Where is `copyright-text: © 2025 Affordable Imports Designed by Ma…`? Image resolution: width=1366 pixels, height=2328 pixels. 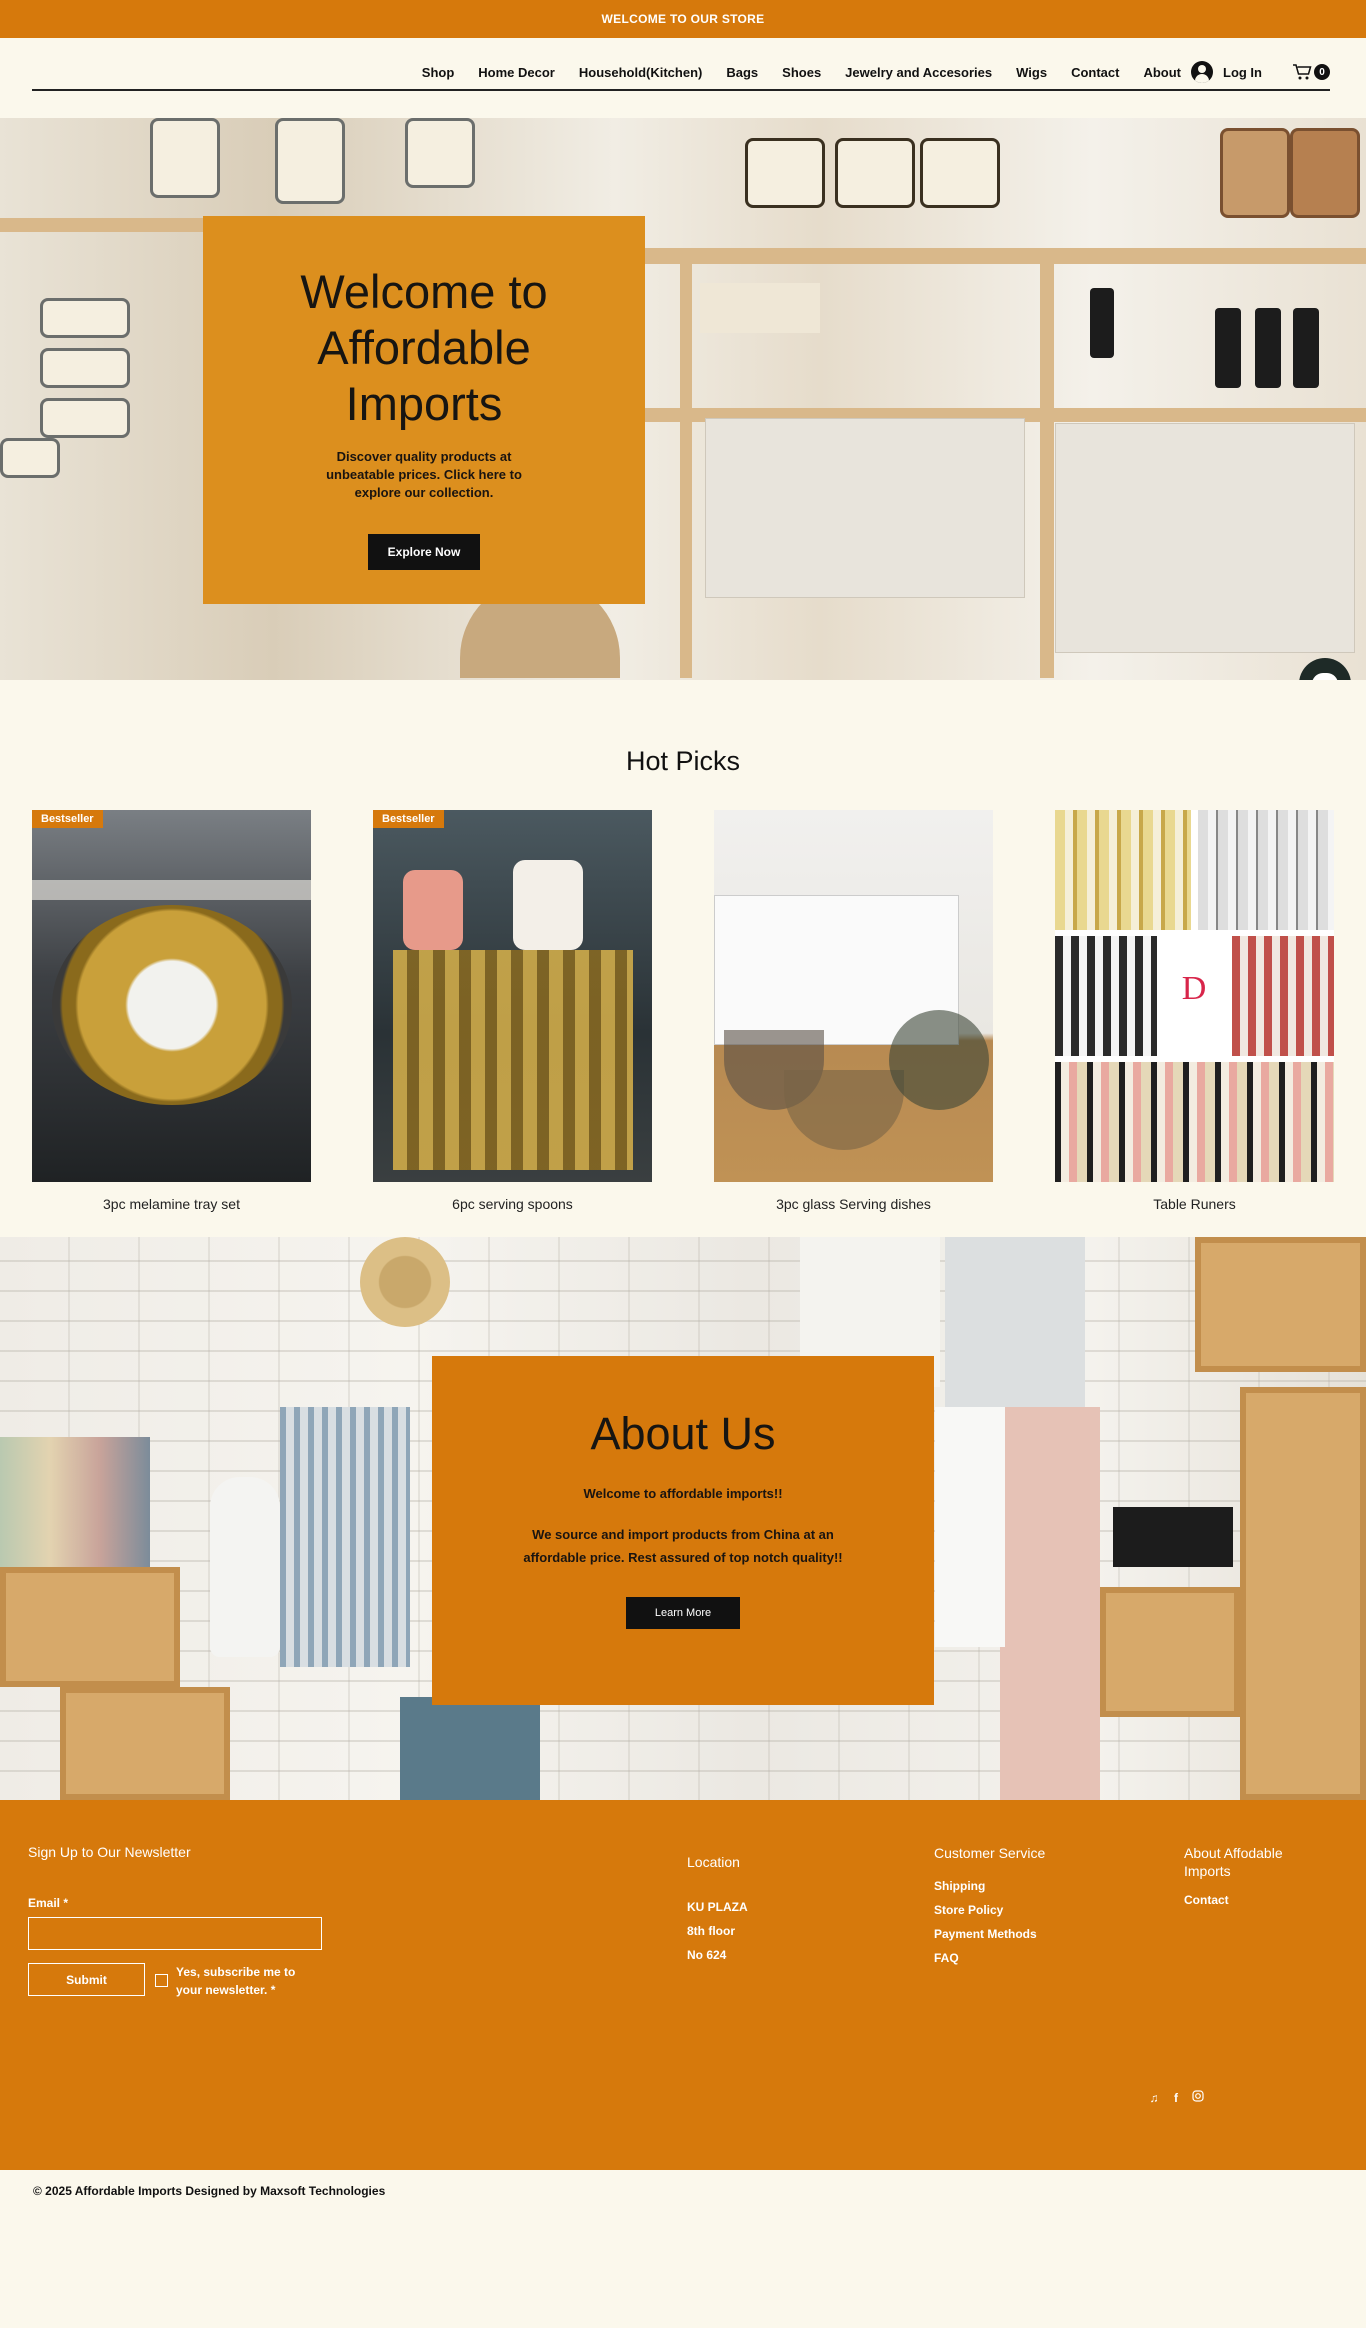
copyright-text: © 2025 Affordable Imports Designed by Ma… is located at coordinates (209, 2191).